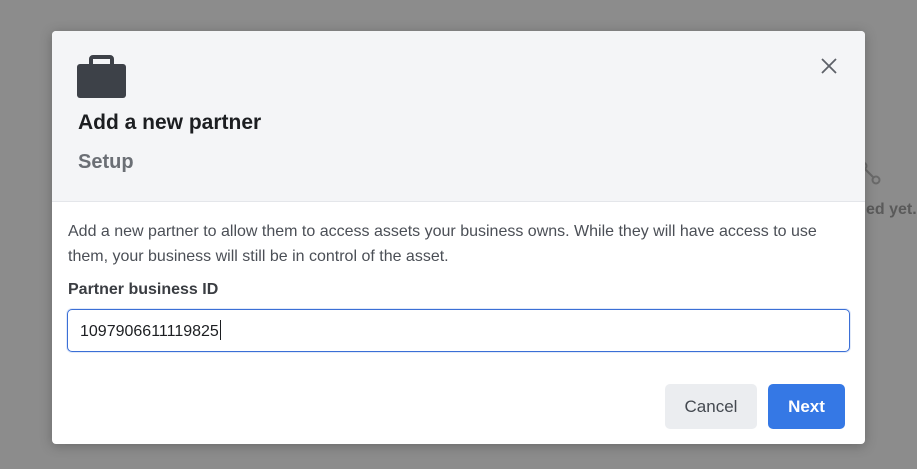  I want to click on close-icon, so click(829, 66).